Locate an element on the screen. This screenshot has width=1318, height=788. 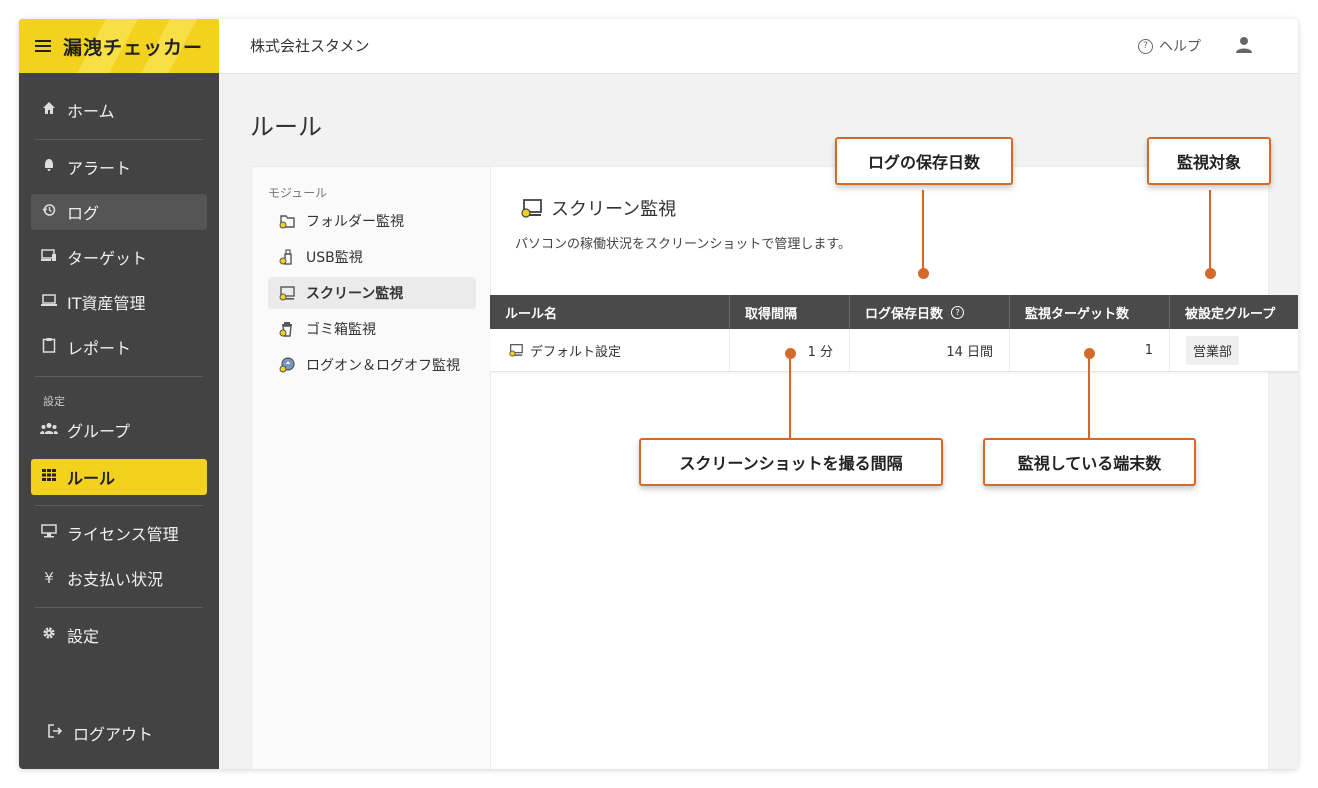
module-item-trash: ゴミ箱監視 is located at coordinates (372, 329).